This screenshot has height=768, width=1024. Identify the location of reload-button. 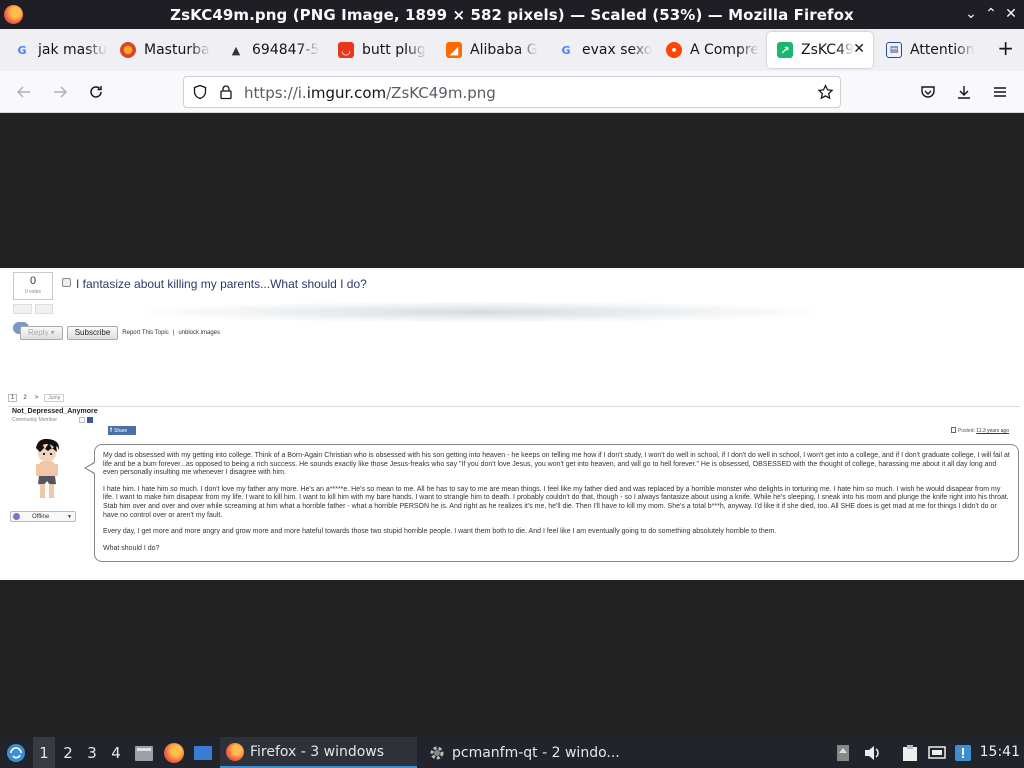
(96, 92).